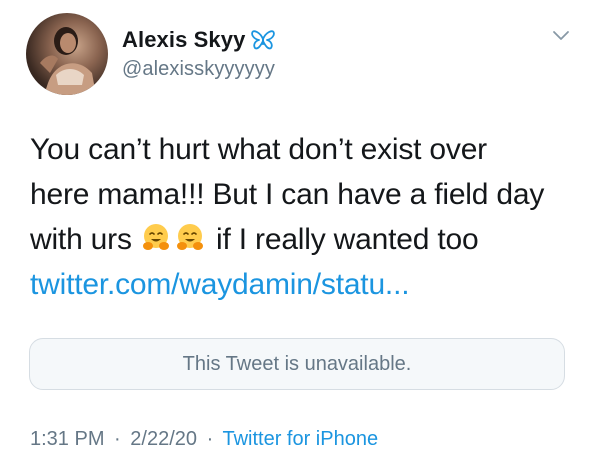 Image resolution: width=595 pixels, height=472 pixels. Describe the element at coordinates (67, 439) in the screenshot. I see `tweet-time: 1:31 PM` at that location.